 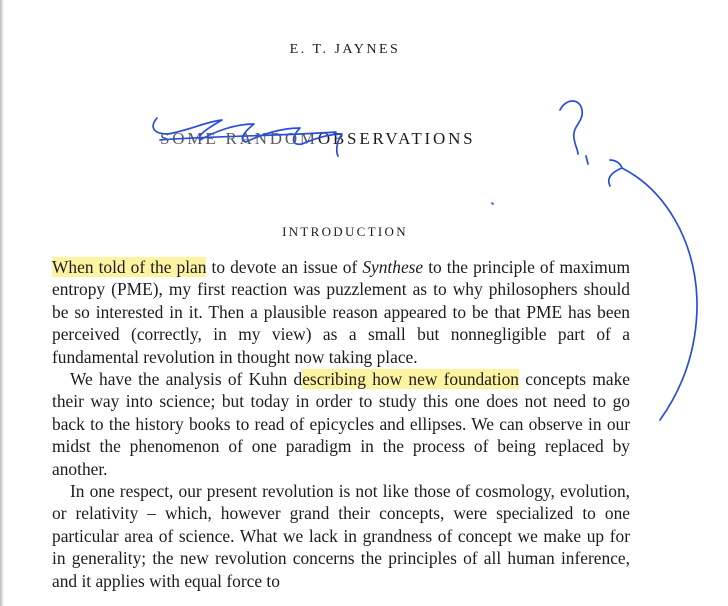 What do you see at coordinates (396, 138) in the screenshot?
I see `title-remaining-word: OBSERVATIONS` at bounding box center [396, 138].